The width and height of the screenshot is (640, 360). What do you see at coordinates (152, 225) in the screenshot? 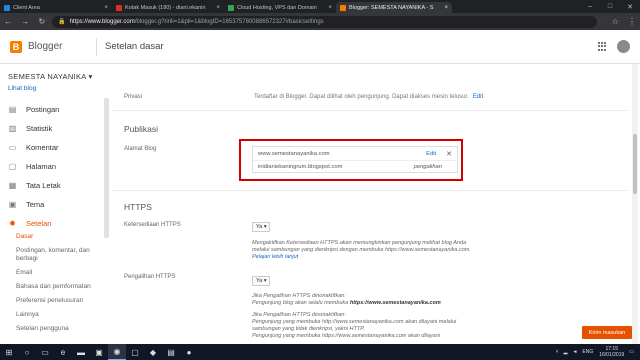
I see `ketersediaan-https-label: Ketersediaan HTTPS` at bounding box center [152, 225].